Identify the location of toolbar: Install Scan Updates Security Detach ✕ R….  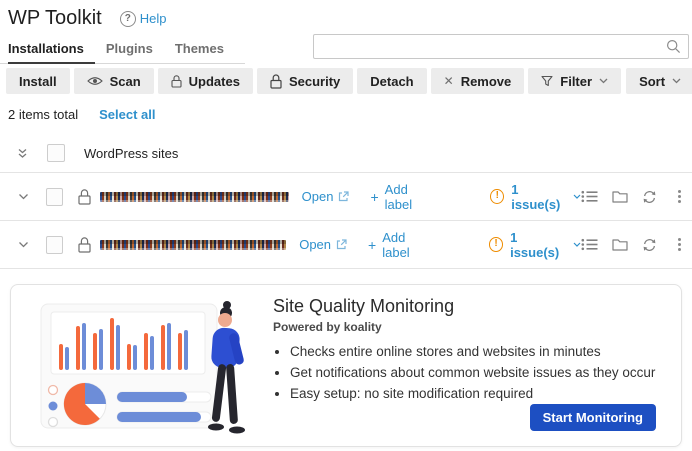
(346, 81).